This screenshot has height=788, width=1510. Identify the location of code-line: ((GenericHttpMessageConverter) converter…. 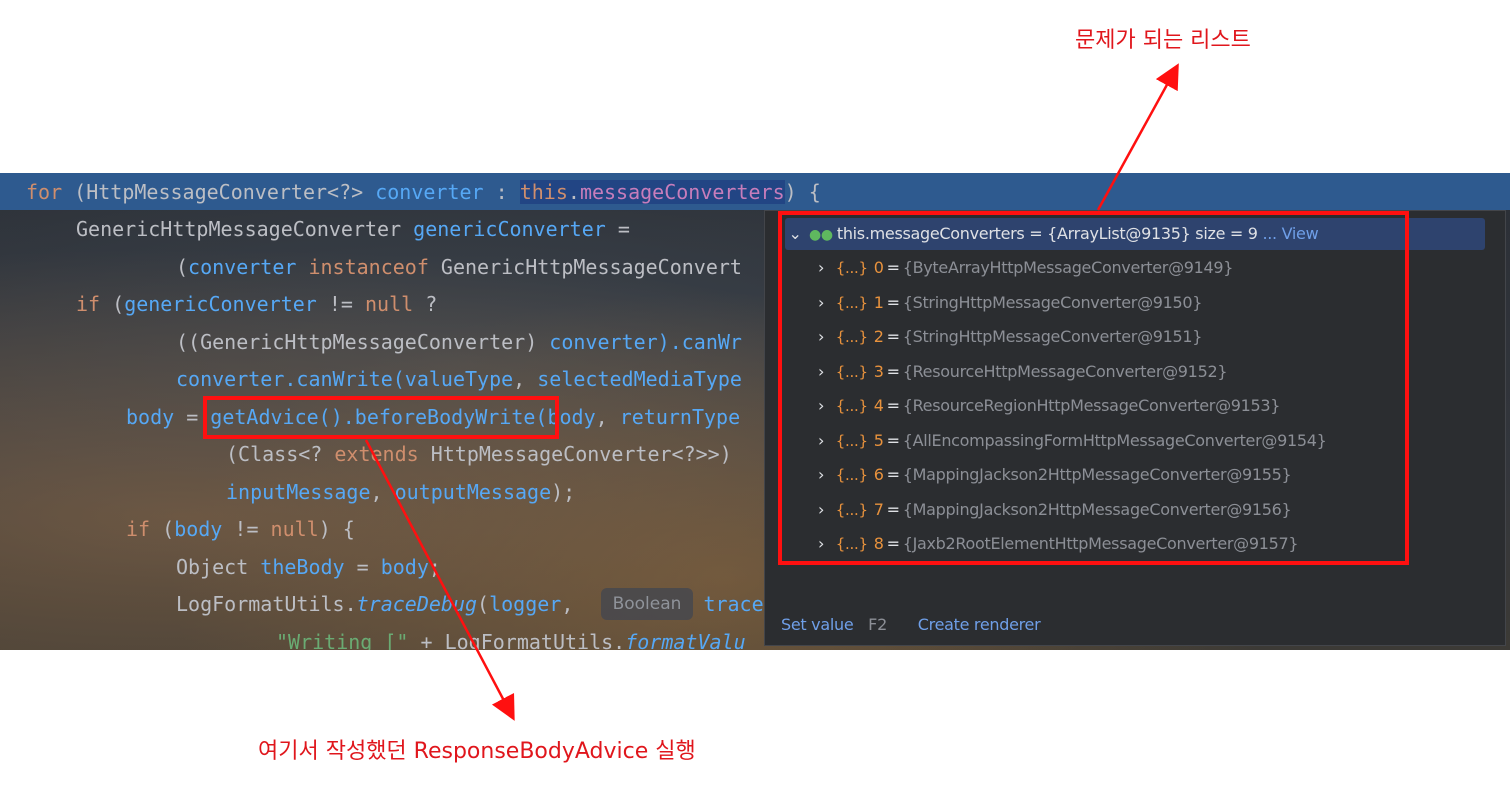
(459, 342).